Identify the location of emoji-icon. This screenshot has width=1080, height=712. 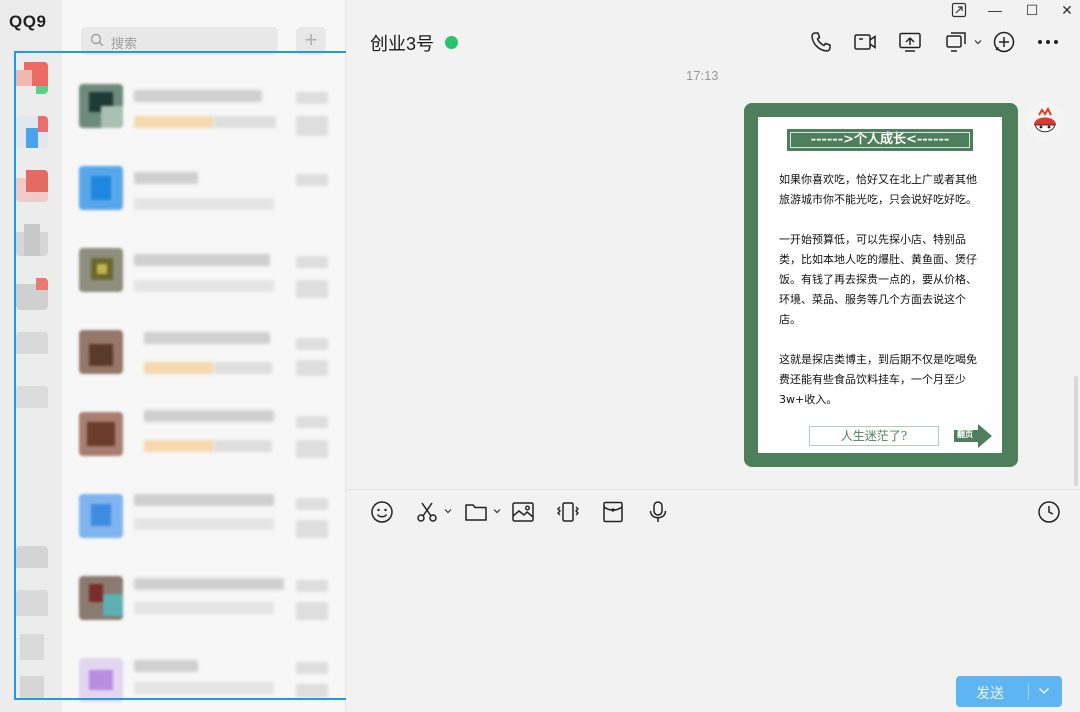
(382, 512).